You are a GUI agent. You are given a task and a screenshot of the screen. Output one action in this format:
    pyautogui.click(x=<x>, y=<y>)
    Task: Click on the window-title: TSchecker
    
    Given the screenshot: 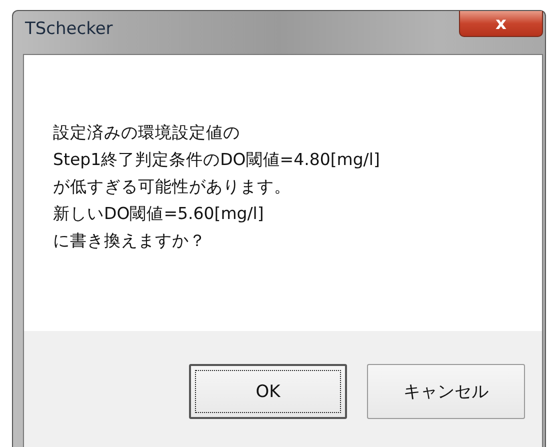 What is the action you would take?
    pyautogui.click(x=69, y=29)
    